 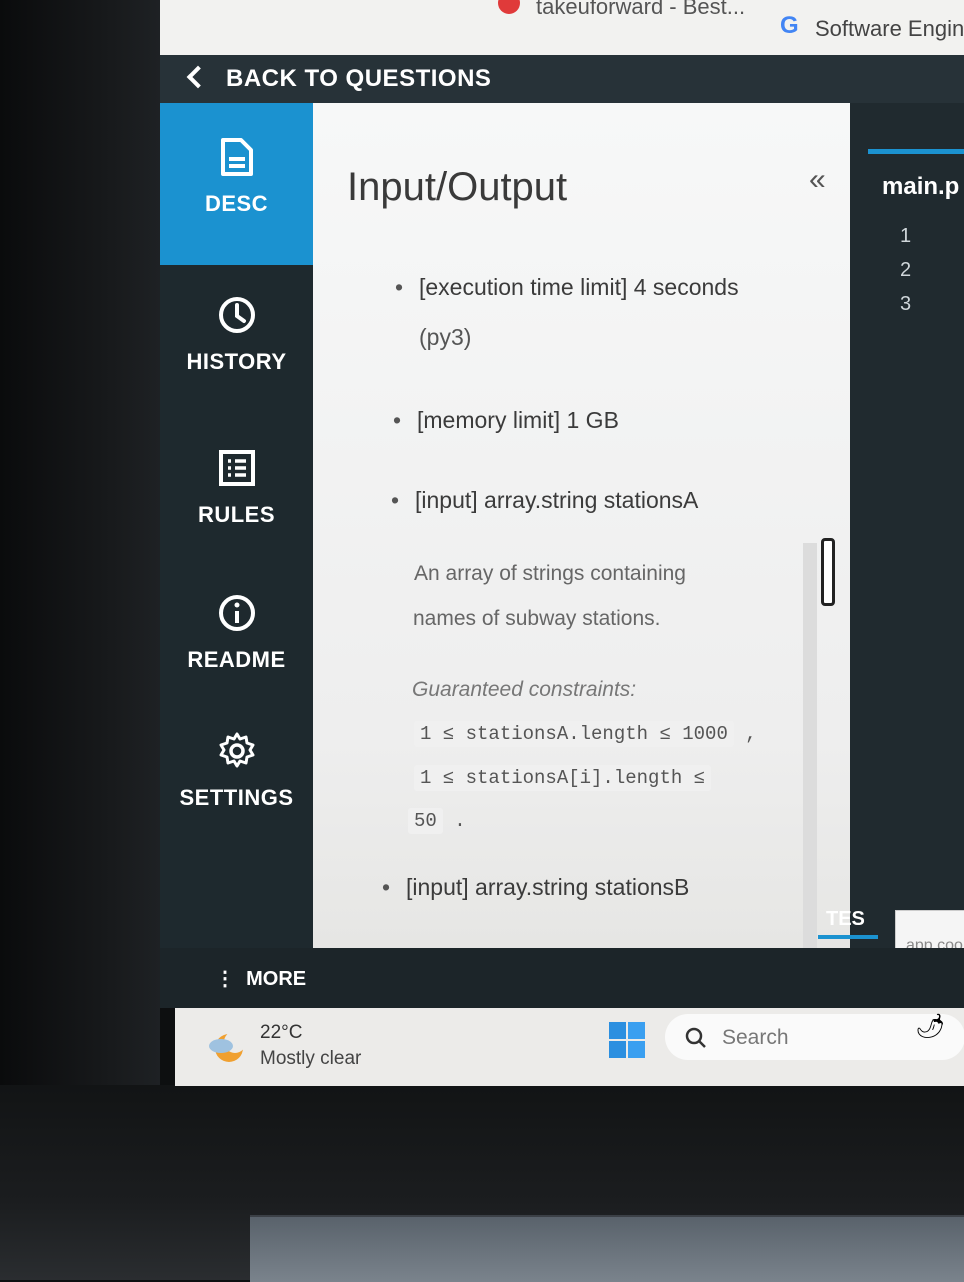 I want to click on chevron-left-icon, so click(x=198, y=77).